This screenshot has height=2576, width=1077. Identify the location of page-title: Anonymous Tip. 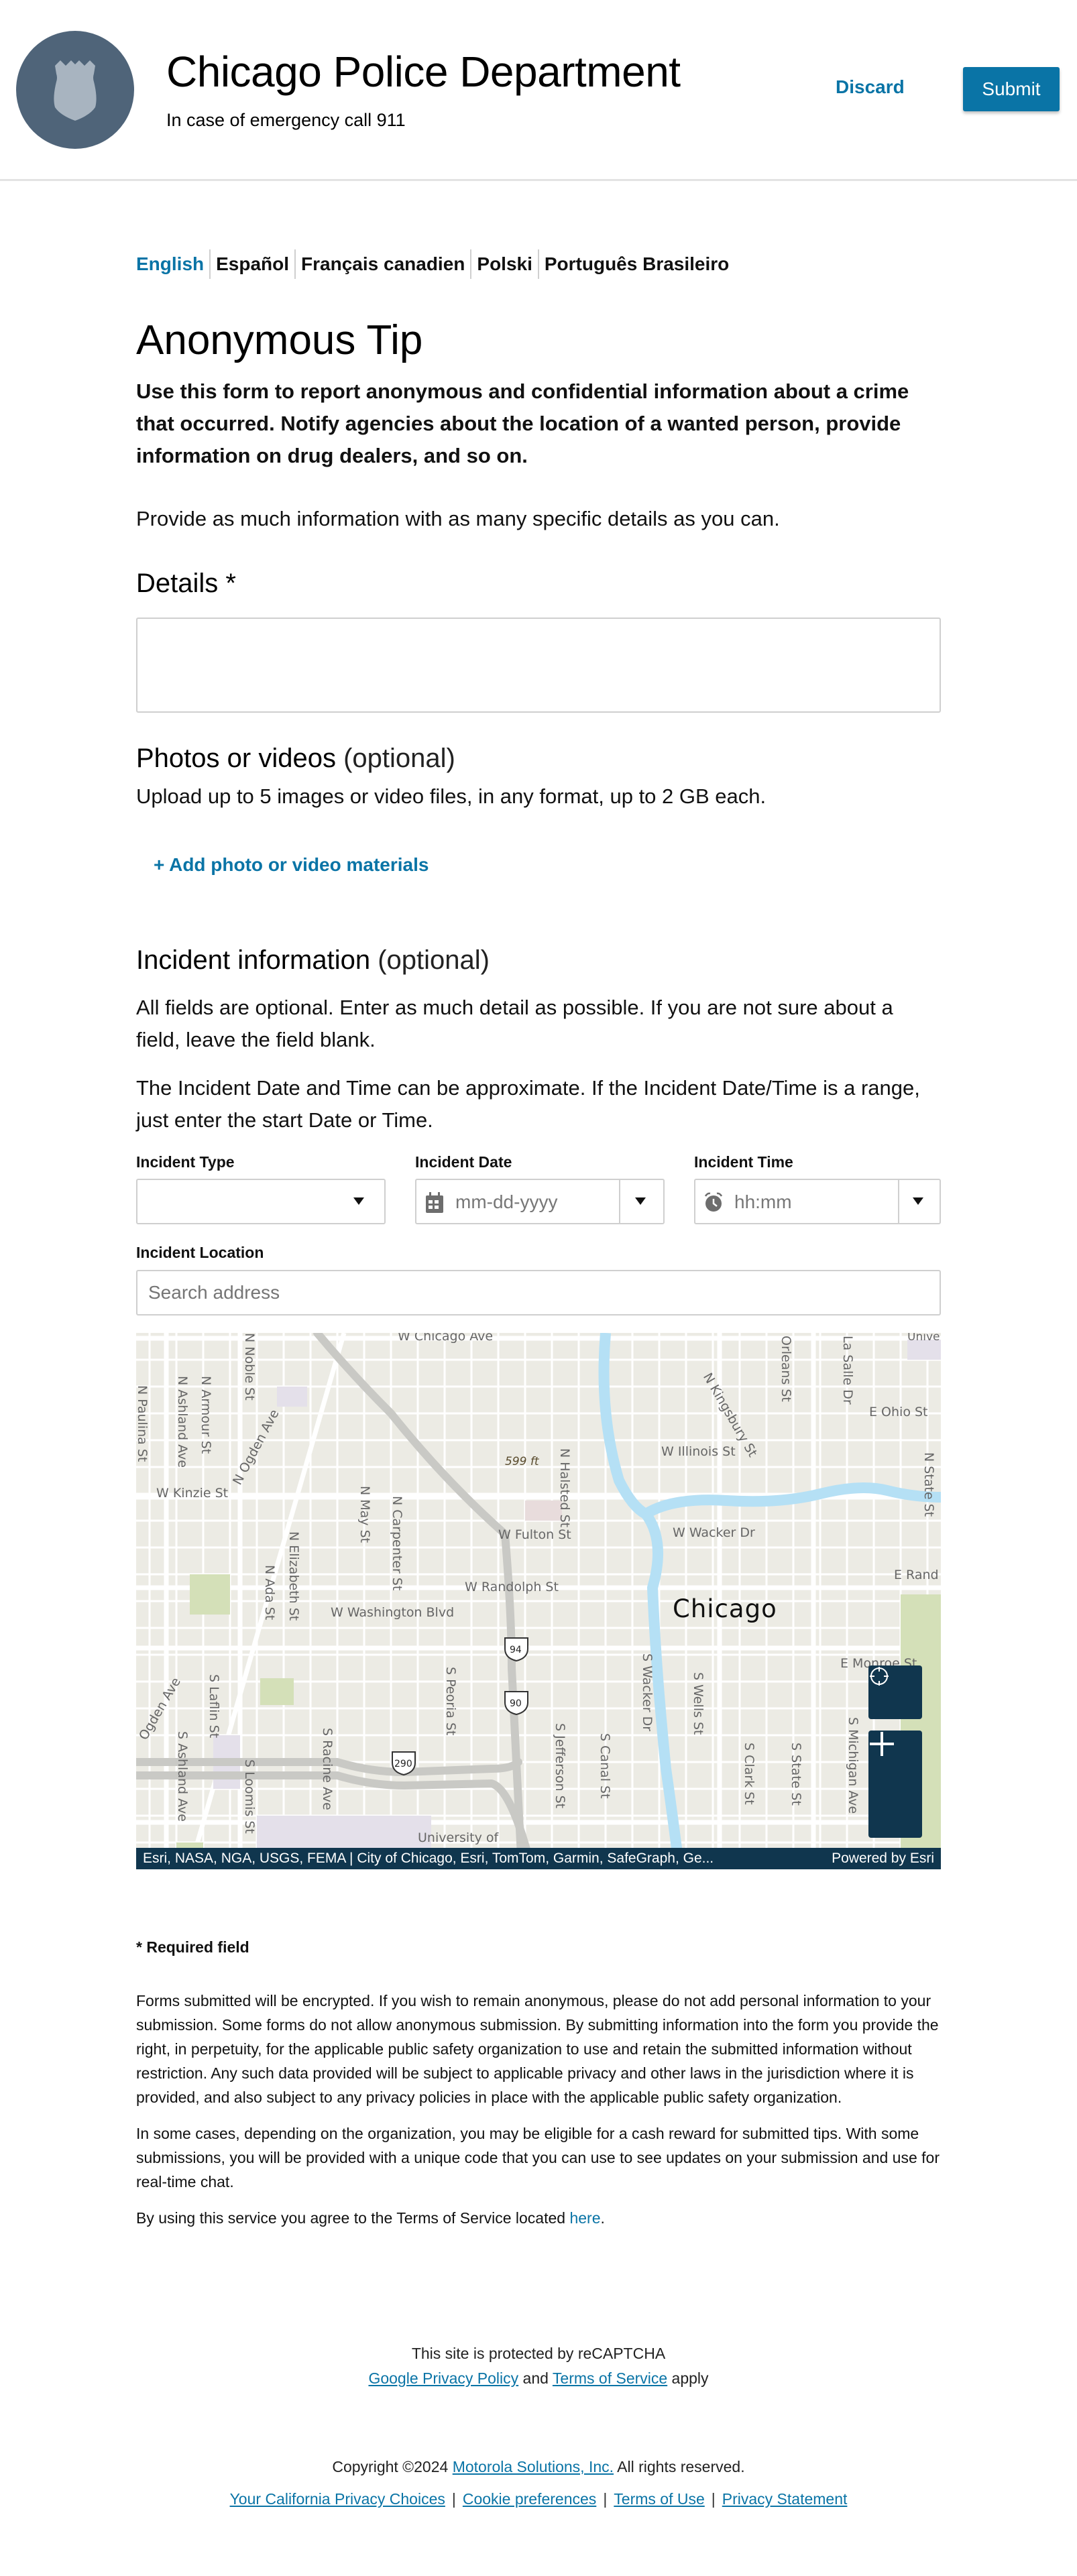
(279, 340).